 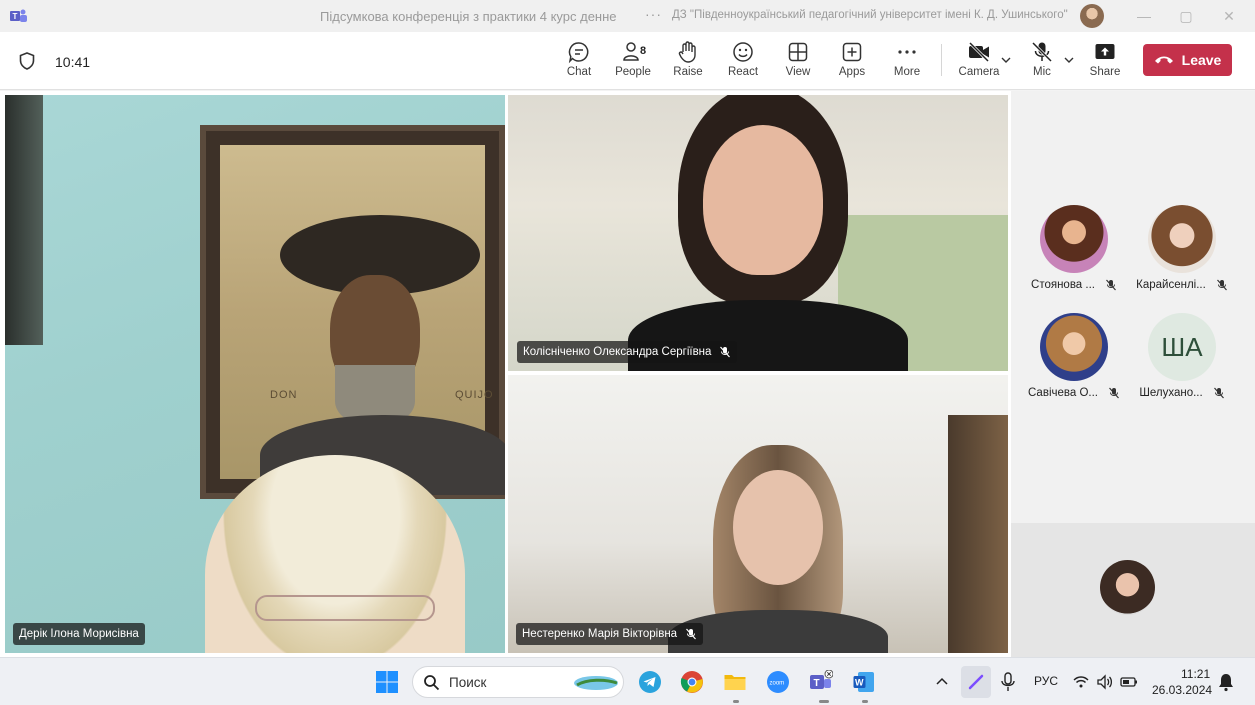 I want to click on taskbar-search: Поиск, so click(x=518, y=682).